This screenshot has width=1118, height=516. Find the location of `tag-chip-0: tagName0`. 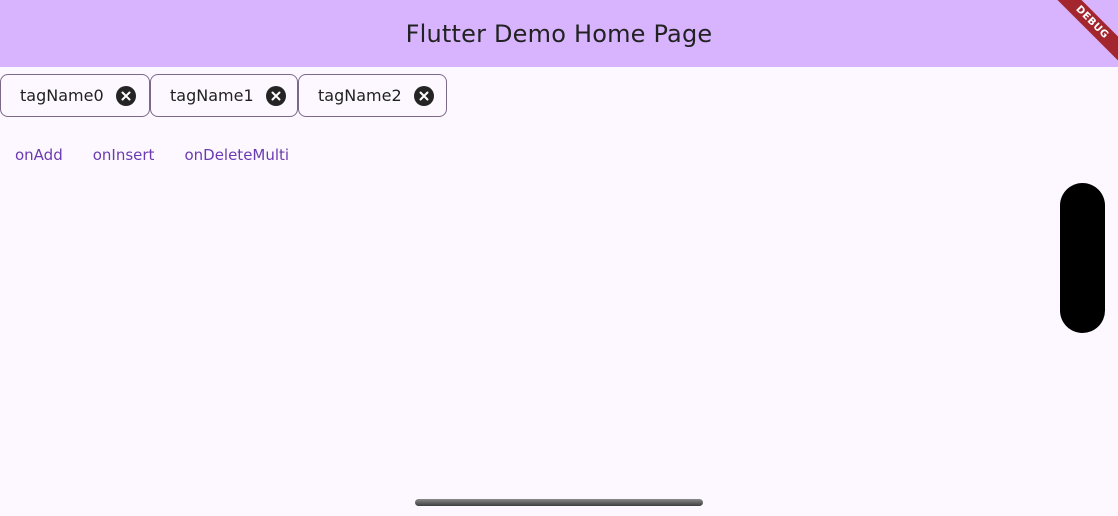

tag-chip-0: tagName0 is located at coordinates (75, 95).